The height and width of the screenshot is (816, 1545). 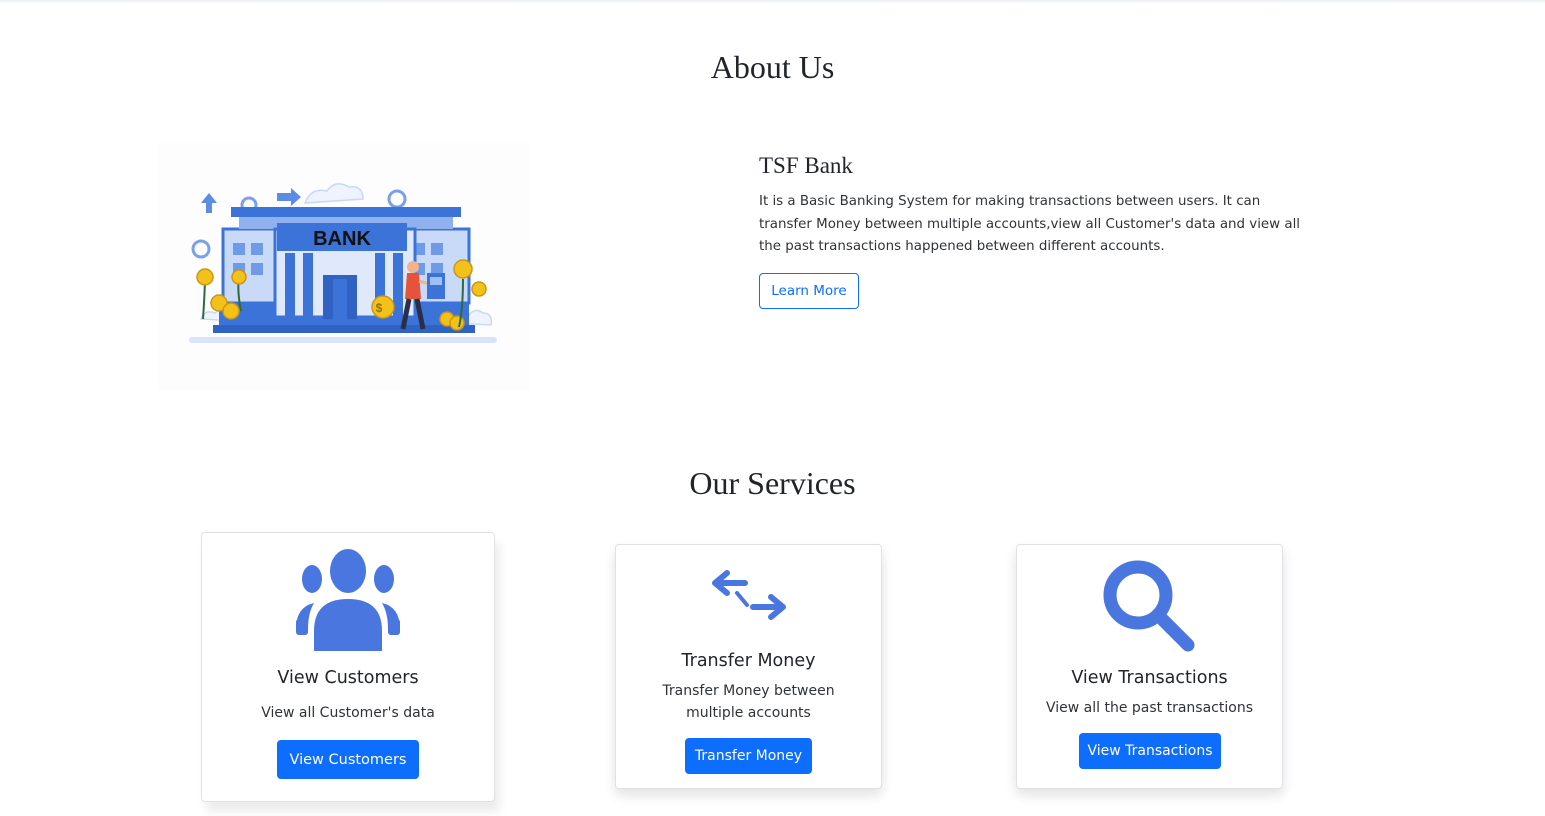 I want to click on about-heading: About Us, so click(x=772, y=67).